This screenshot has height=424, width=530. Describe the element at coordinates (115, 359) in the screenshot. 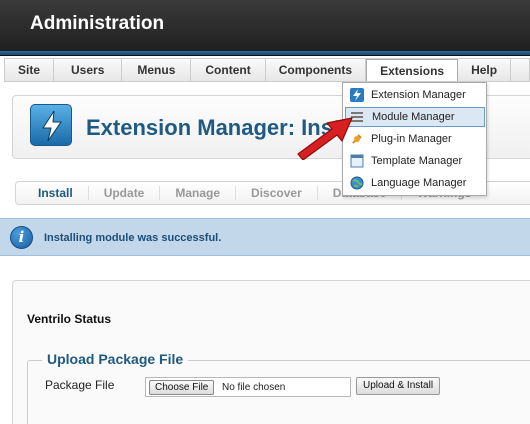

I see `upload-legend: Upload Package File` at that location.